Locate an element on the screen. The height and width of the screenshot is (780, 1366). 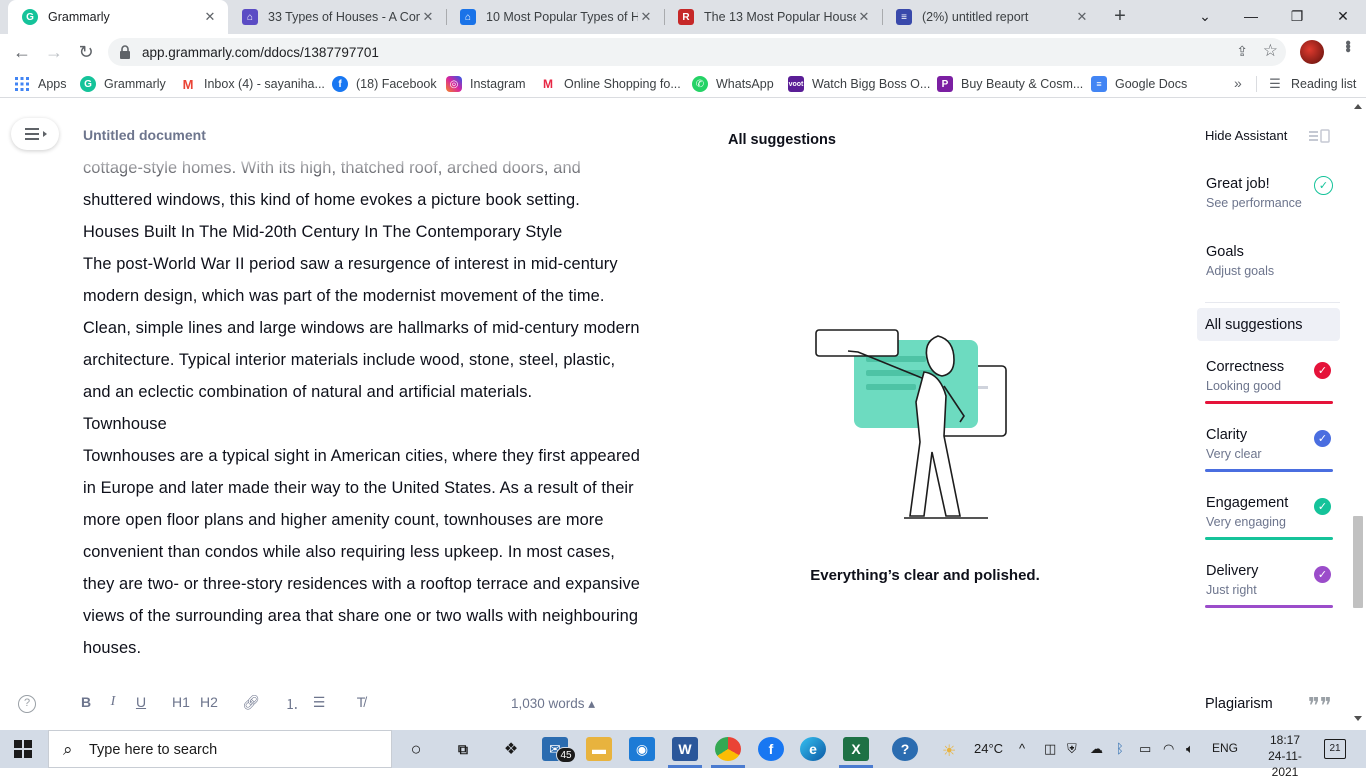
engagement-card: Engagement Very engaging ✓ is located at coordinates (1268, 520).